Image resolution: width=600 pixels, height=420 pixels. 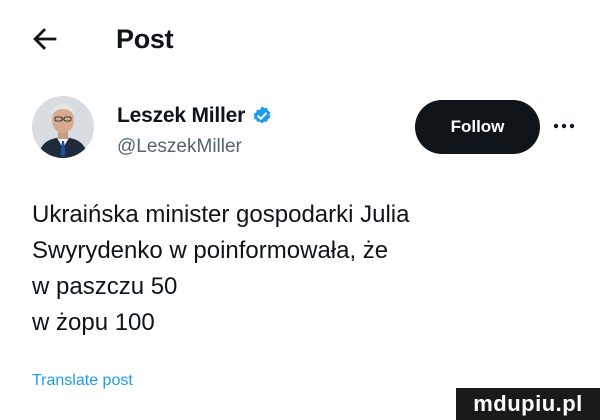 What do you see at coordinates (210, 250) in the screenshot?
I see `post-text-line: Swyrydenko w poinformowała, że` at bounding box center [210, 250].